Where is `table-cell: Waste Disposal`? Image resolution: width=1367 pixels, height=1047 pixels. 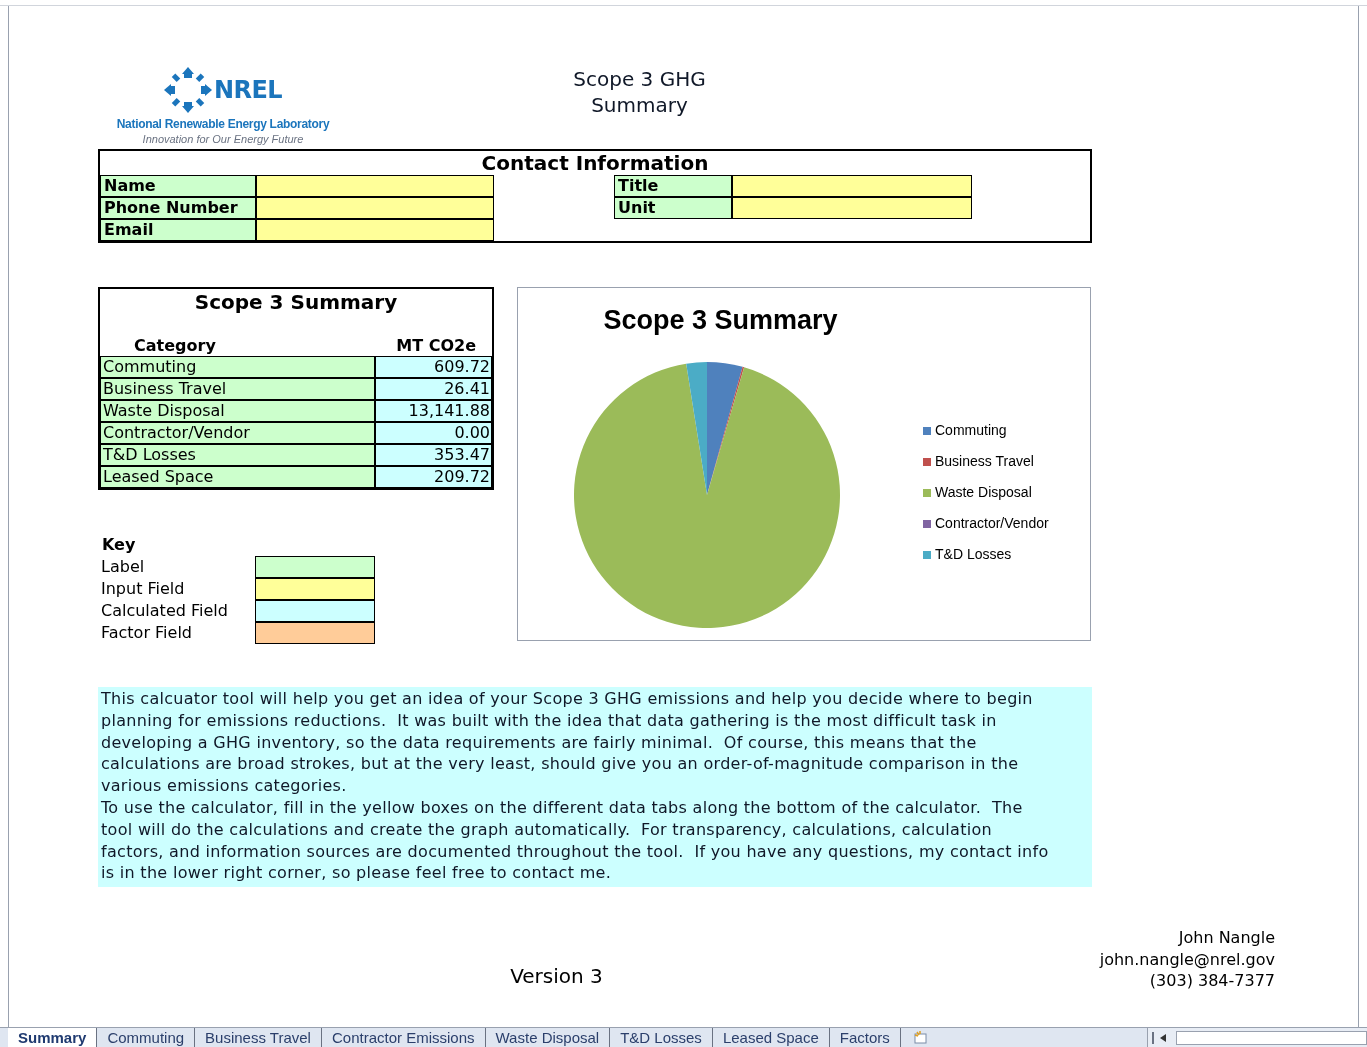
table-cell: Waste Disposal is located at coordinates (237, 411).